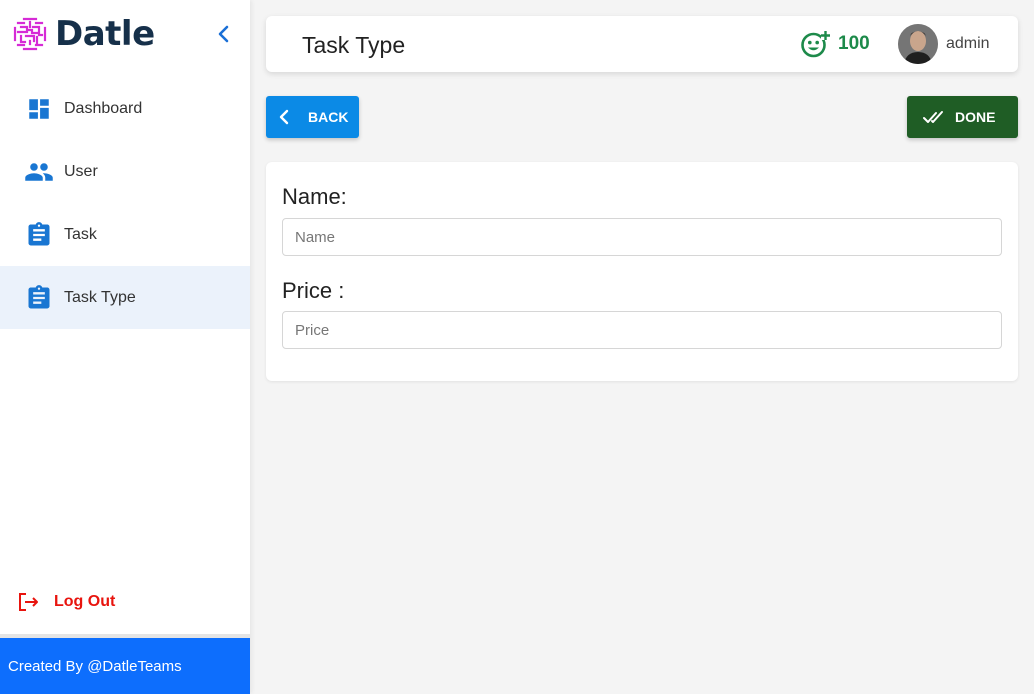 Image resolution: width=1034 pixels, height=694 pixels. I want to click on done-button-label: DONE, so click(975, 117).